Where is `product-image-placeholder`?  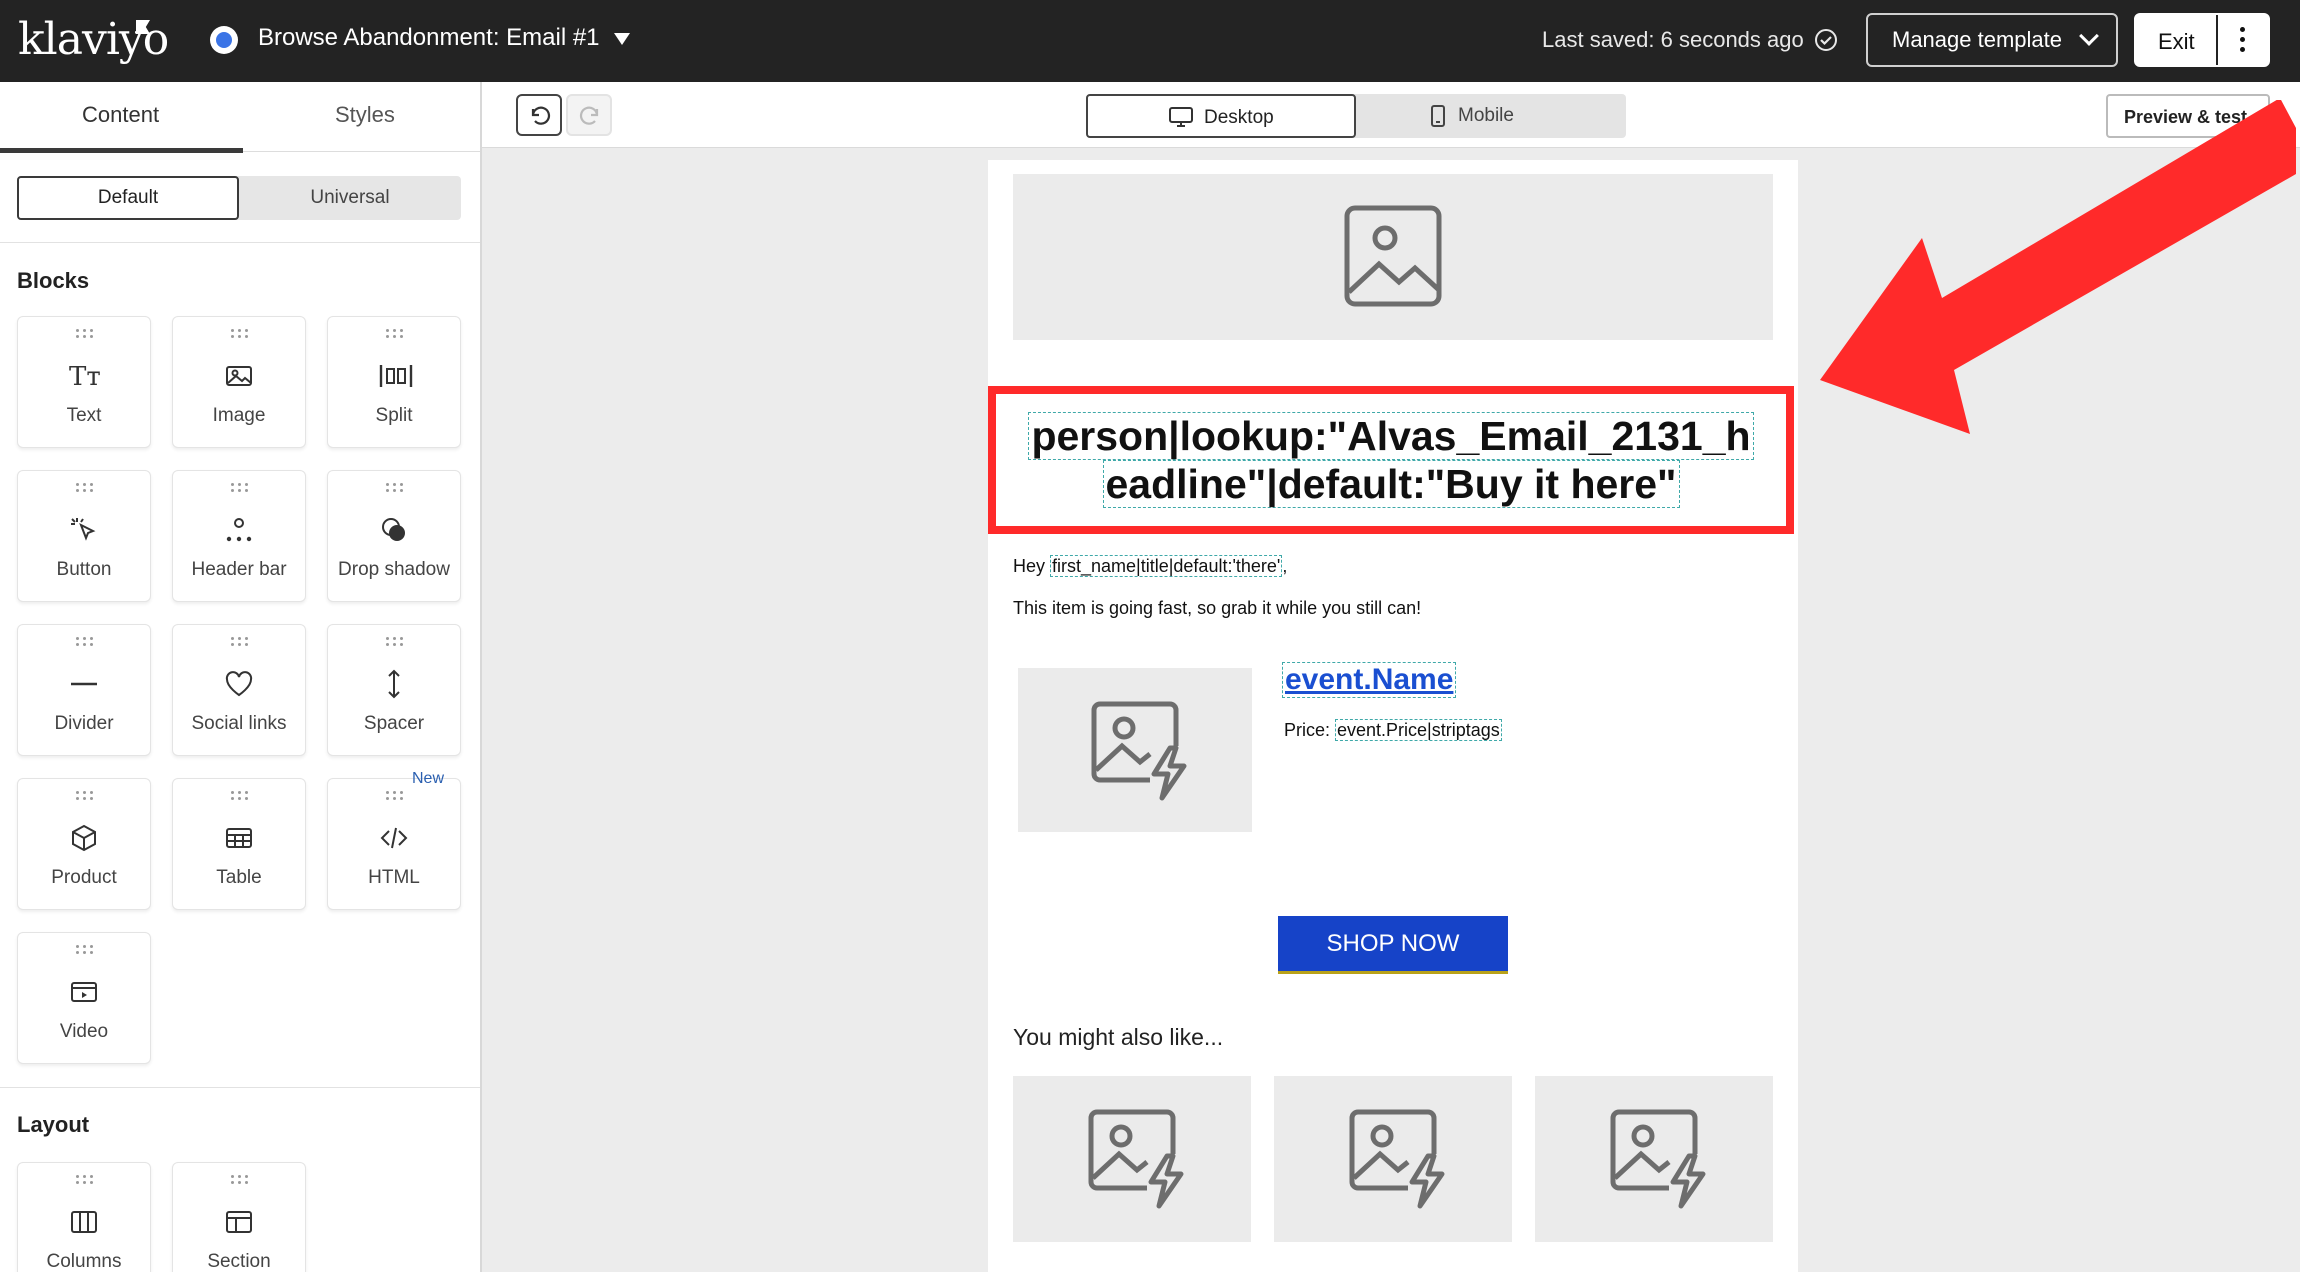 product-image-placeholder is located at coordinates (1135, 750).